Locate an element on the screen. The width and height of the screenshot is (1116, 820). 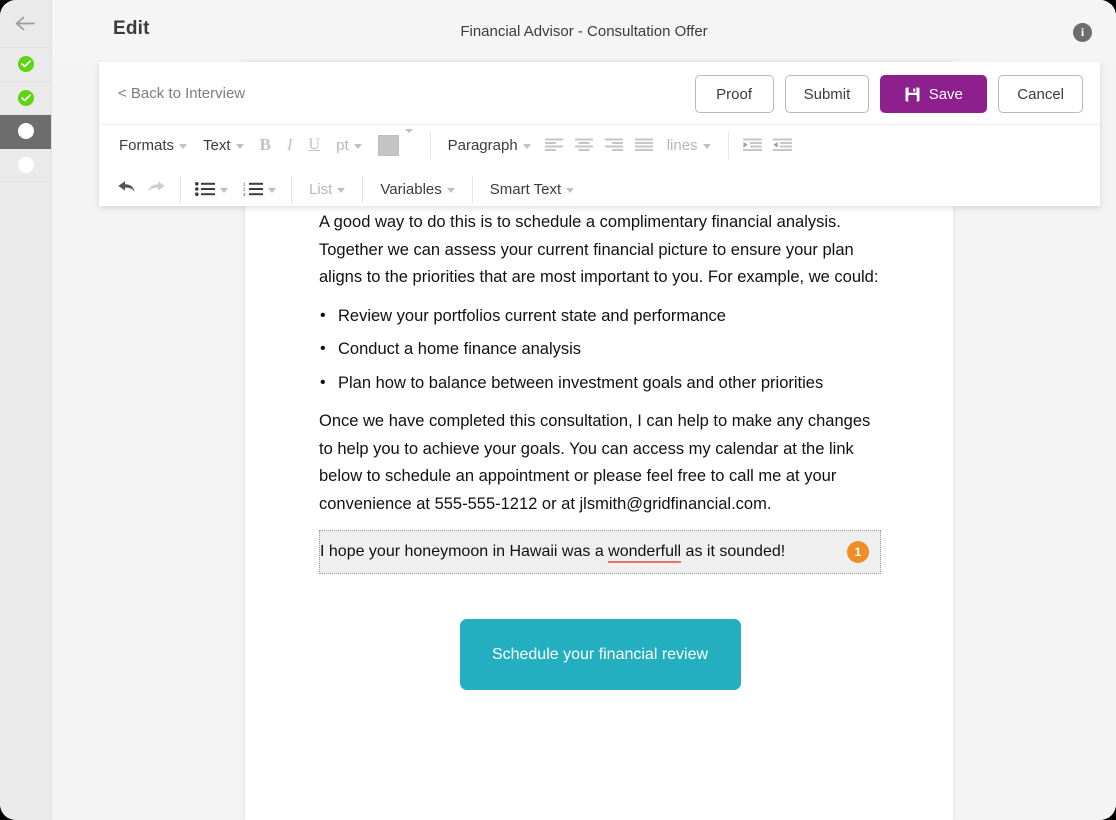
align-right-button is located at coordinates (614, 145).